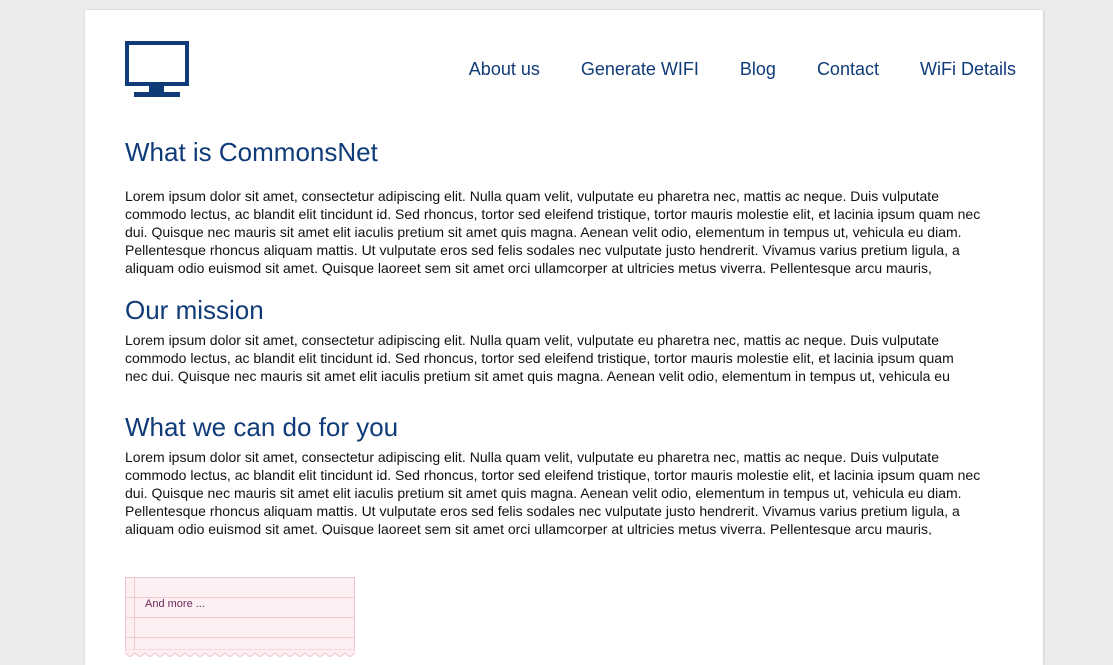 This screenshot has width=1113, height=665. What do you see at coordinates (194, 310) in the screenshot?
I see `section-title-mission: Our mission` at bounding box center [194, 310].